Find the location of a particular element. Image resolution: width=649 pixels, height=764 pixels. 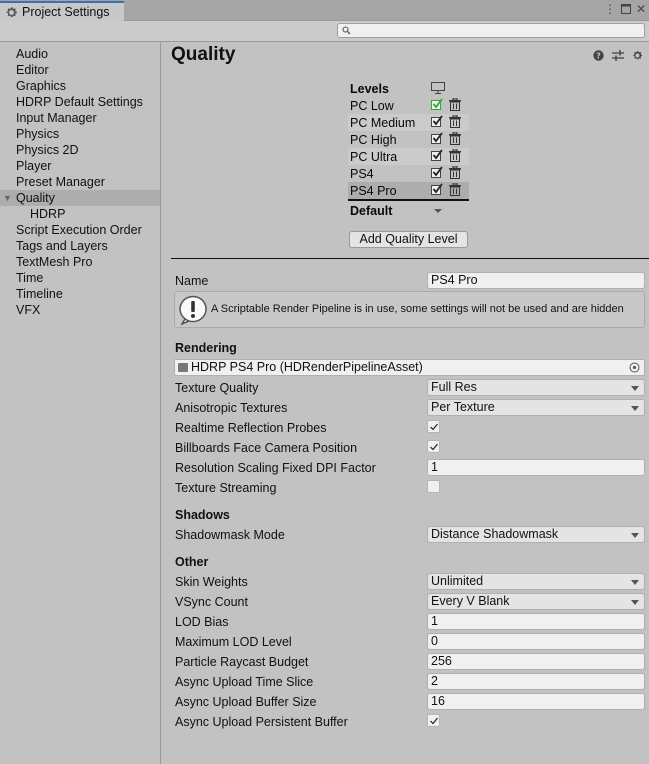

sidebar-item-preset-manager: Preset Manager is located at coordinates (80, 182).